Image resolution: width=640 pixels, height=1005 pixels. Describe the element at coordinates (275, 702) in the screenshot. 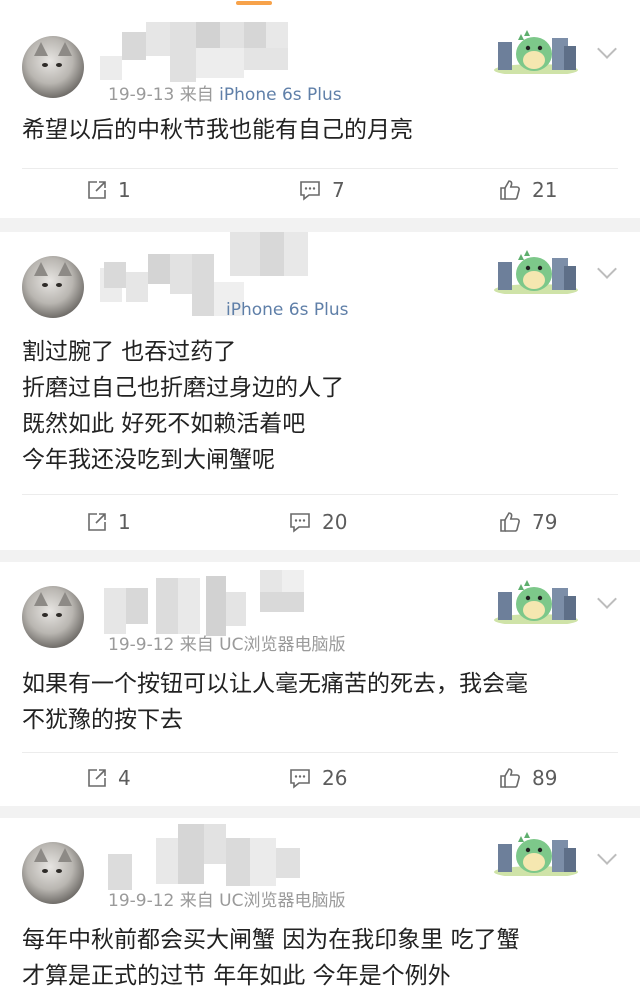

I see `post-text: 如果有一个按钮可以让人毫无痛苦的死去，我会毫 不犹豫的按下去` at that location.